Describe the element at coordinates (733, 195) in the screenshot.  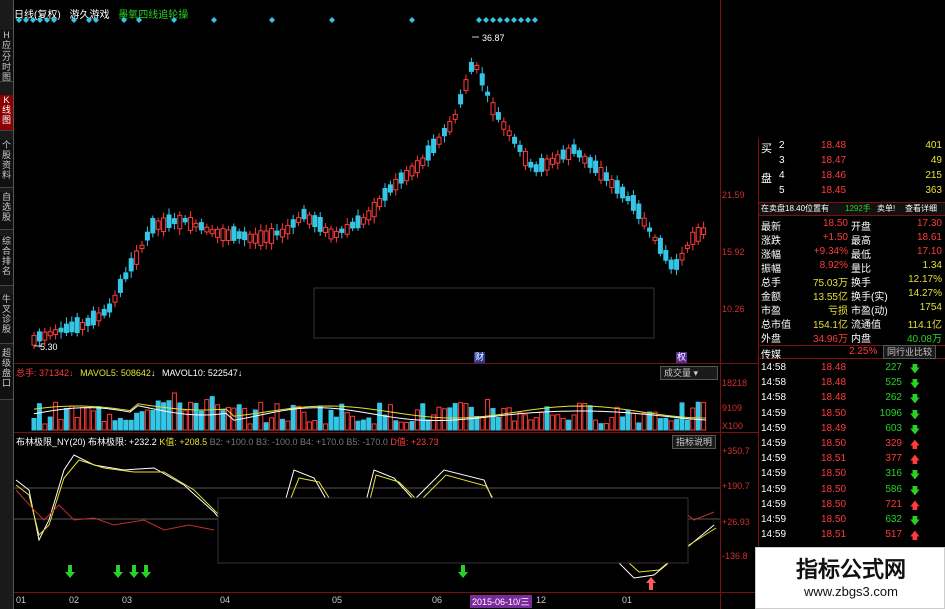
I see `price-axis-label: 21.59` at that location.